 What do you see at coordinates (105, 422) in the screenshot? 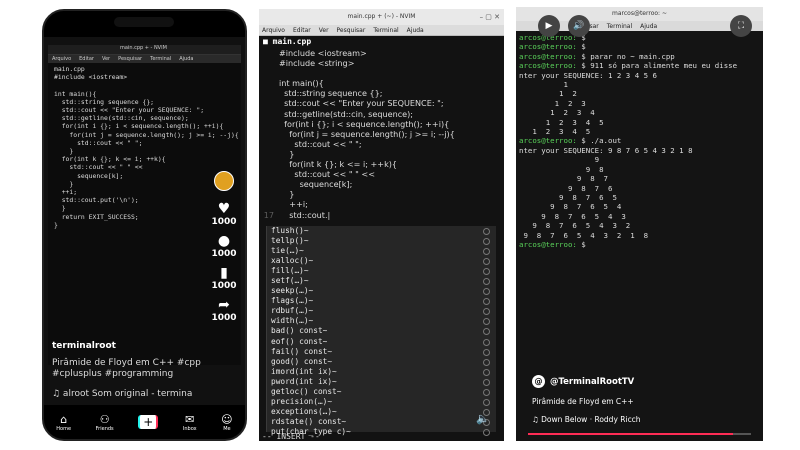
I see `nav-friends: ⚇ Friends` at bounding box center [105, 422].